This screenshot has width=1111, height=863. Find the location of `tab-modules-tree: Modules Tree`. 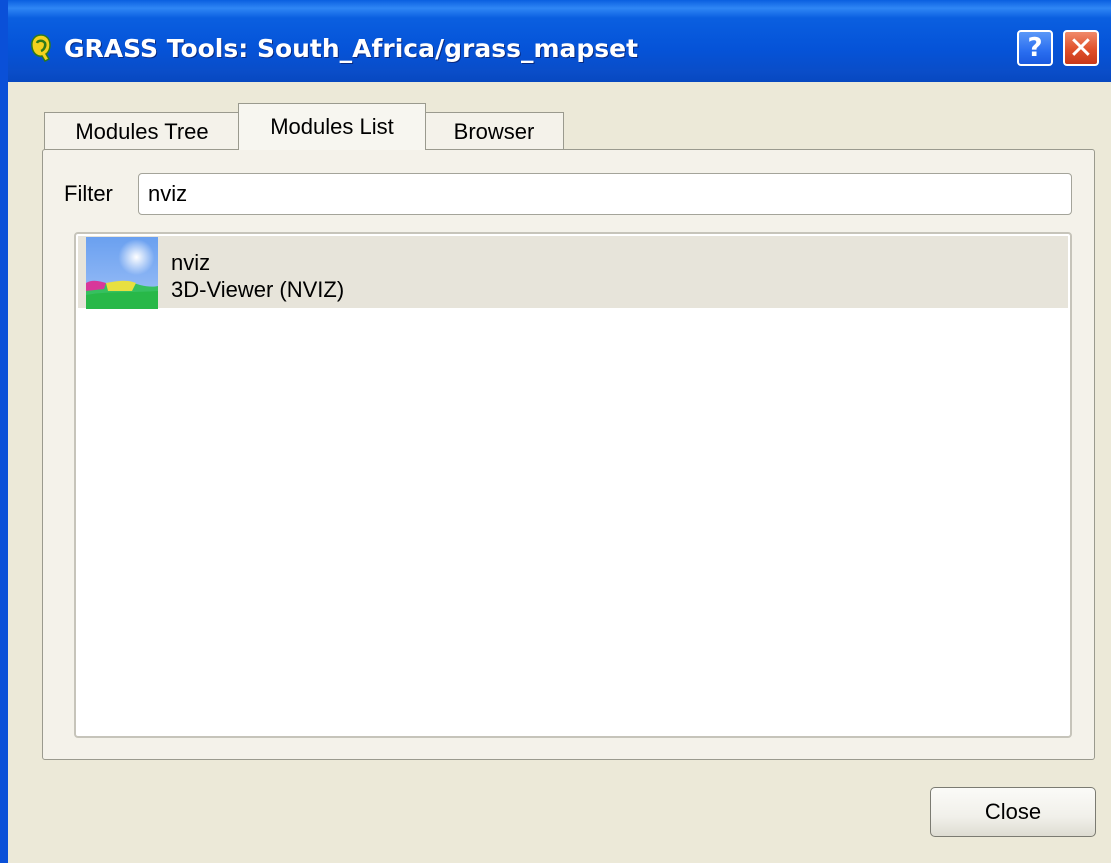

tab-modules-tree: Modules Tree is located at coordinates (142, 131).